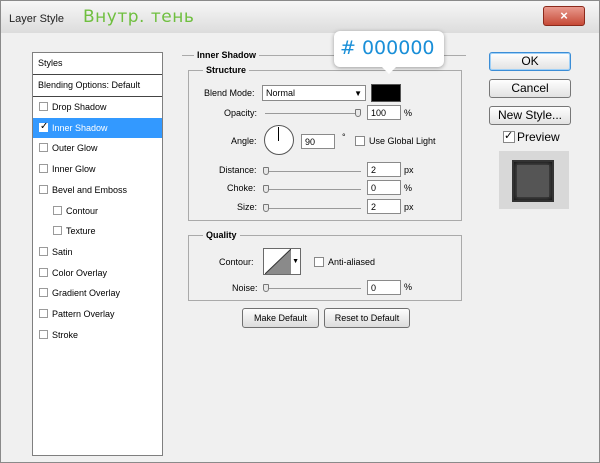 This screenshot has height=463, width=600. What do you see at coordinates (360, 141) in the screenshot?
I see `use-global-light-checkbox` at bounding box center [360, 141].